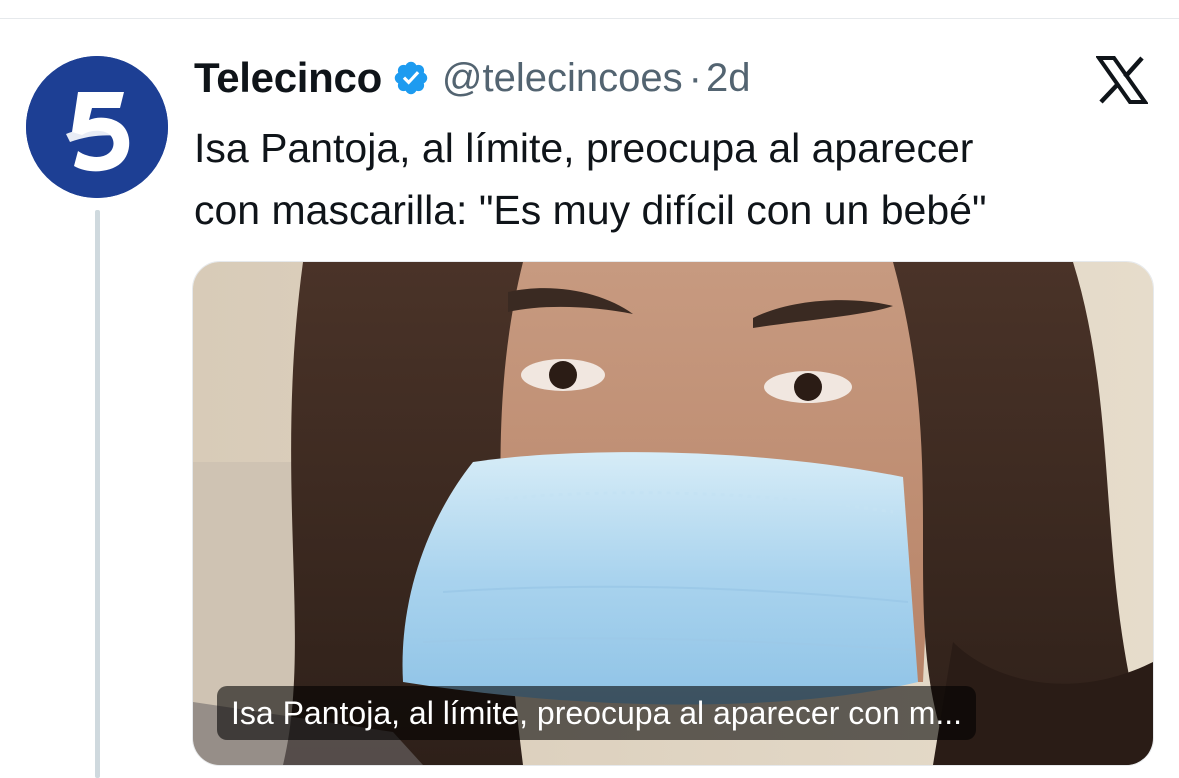 This screenshot has width=1179, height=778. I want to click on display-name: Telecinco, so click(288, 78).